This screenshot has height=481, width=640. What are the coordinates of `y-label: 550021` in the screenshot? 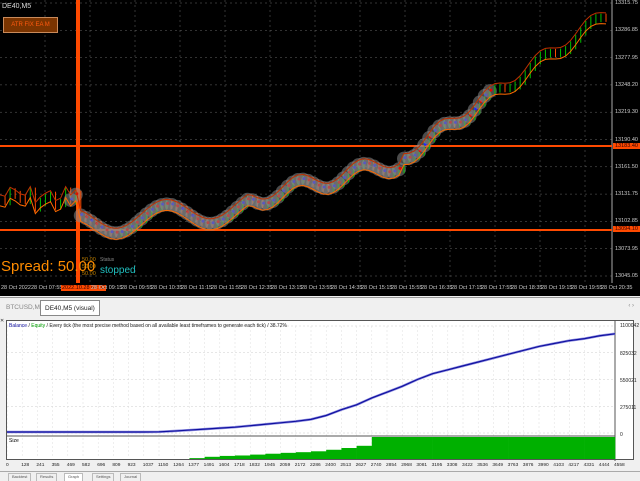 It's located at (628, 381).